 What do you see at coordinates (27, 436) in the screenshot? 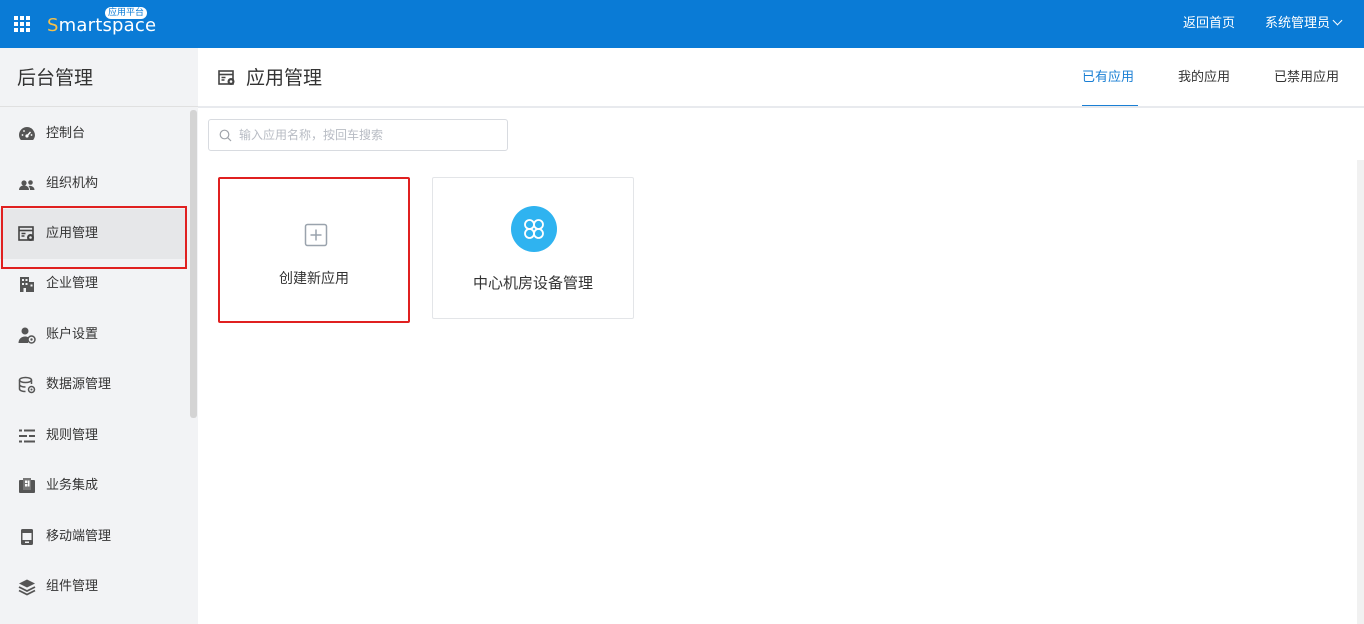
I see `rules-icon` at bounding box center [27, 436].